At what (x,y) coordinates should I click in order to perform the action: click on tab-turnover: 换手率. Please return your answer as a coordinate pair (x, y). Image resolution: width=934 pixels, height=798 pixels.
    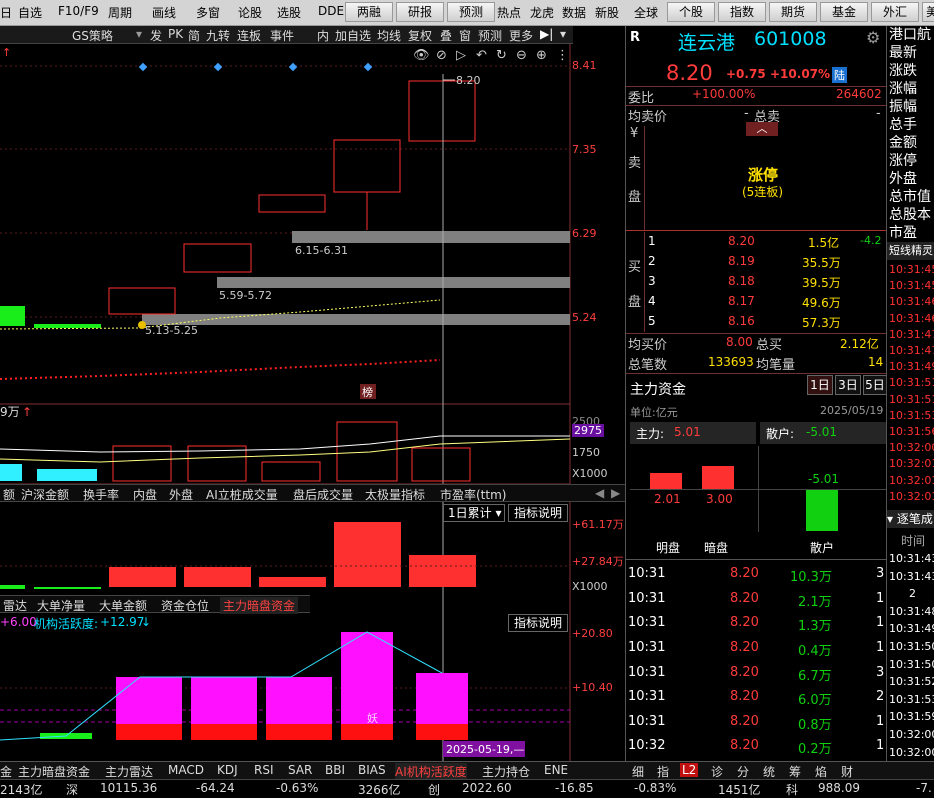
    Looking at the image, I should click on (101, 494).